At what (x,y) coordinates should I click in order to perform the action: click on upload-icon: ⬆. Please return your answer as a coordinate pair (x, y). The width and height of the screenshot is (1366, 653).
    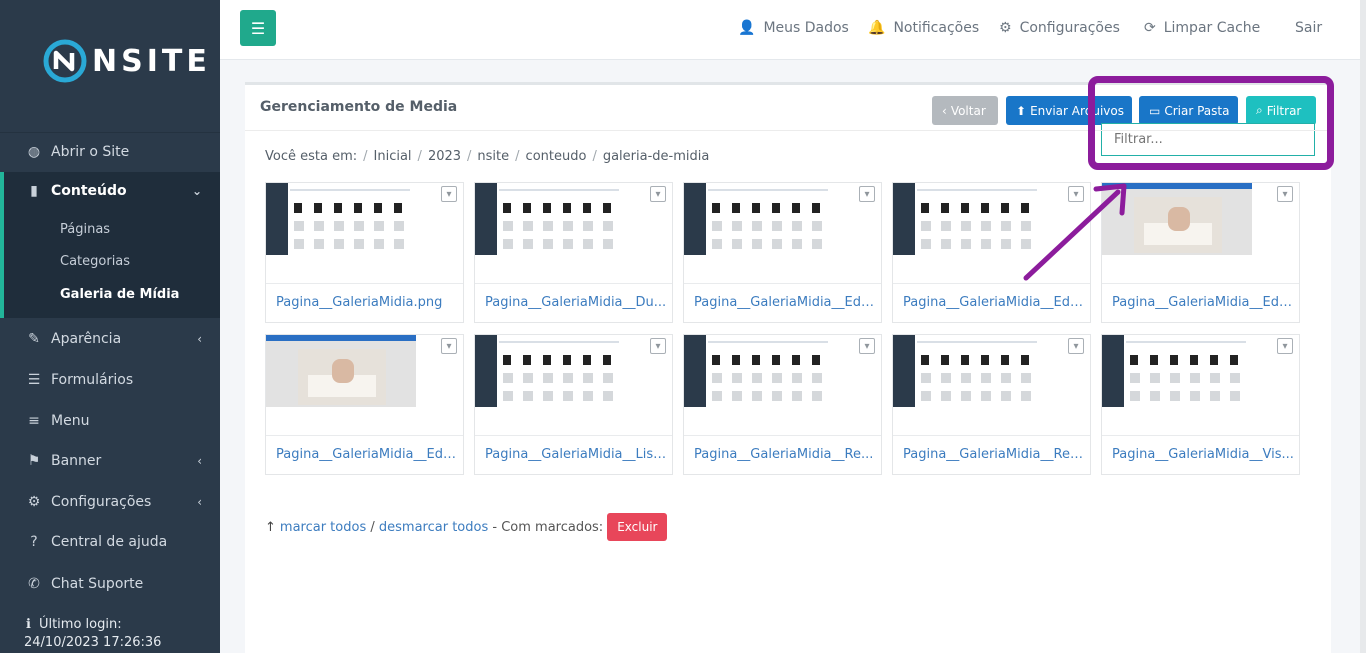
    Looking at the image, I should click on (1021, 110).